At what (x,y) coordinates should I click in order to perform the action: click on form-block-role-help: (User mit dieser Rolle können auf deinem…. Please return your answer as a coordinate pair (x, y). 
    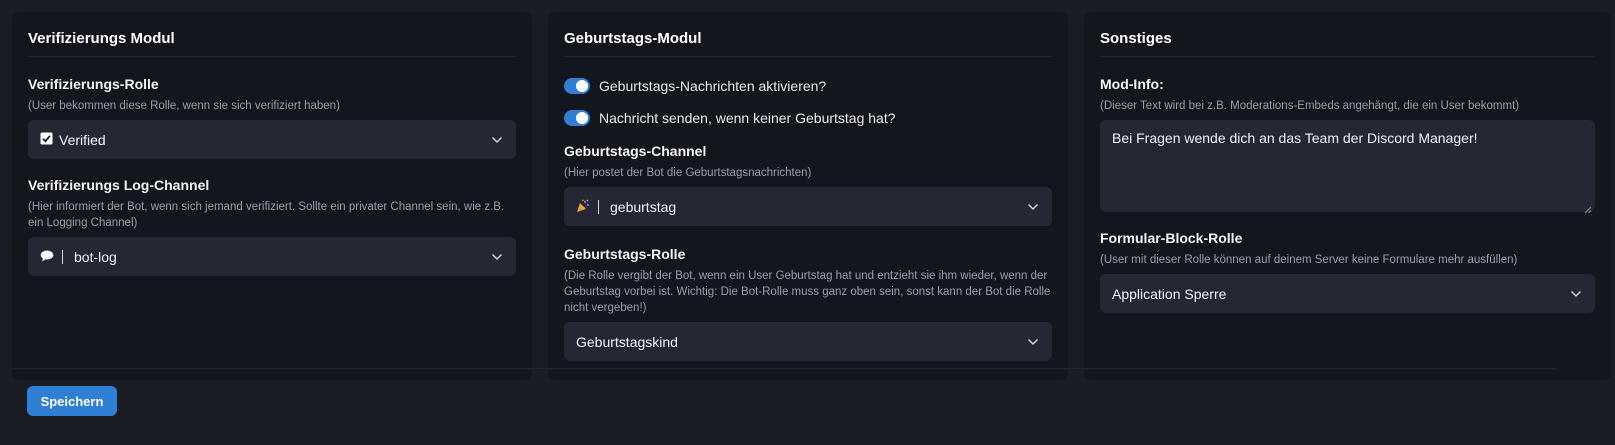
    Looking at the image, I should click on (1309, 260).